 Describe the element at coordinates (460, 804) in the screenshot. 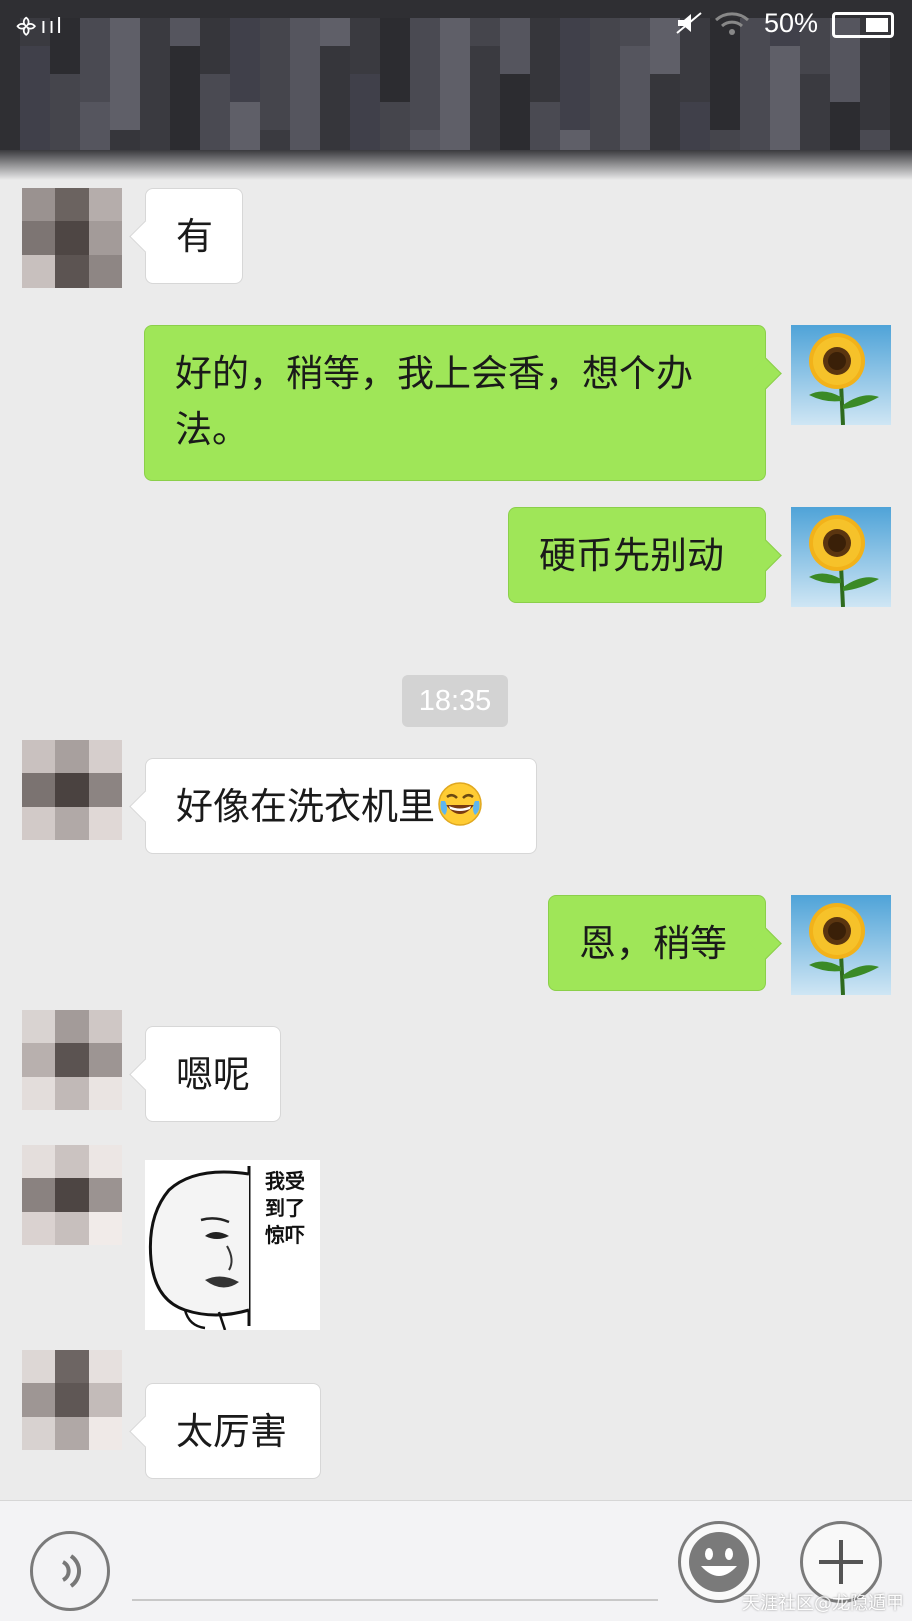

I see `tears-of-joy-emoji-icon` at that location.